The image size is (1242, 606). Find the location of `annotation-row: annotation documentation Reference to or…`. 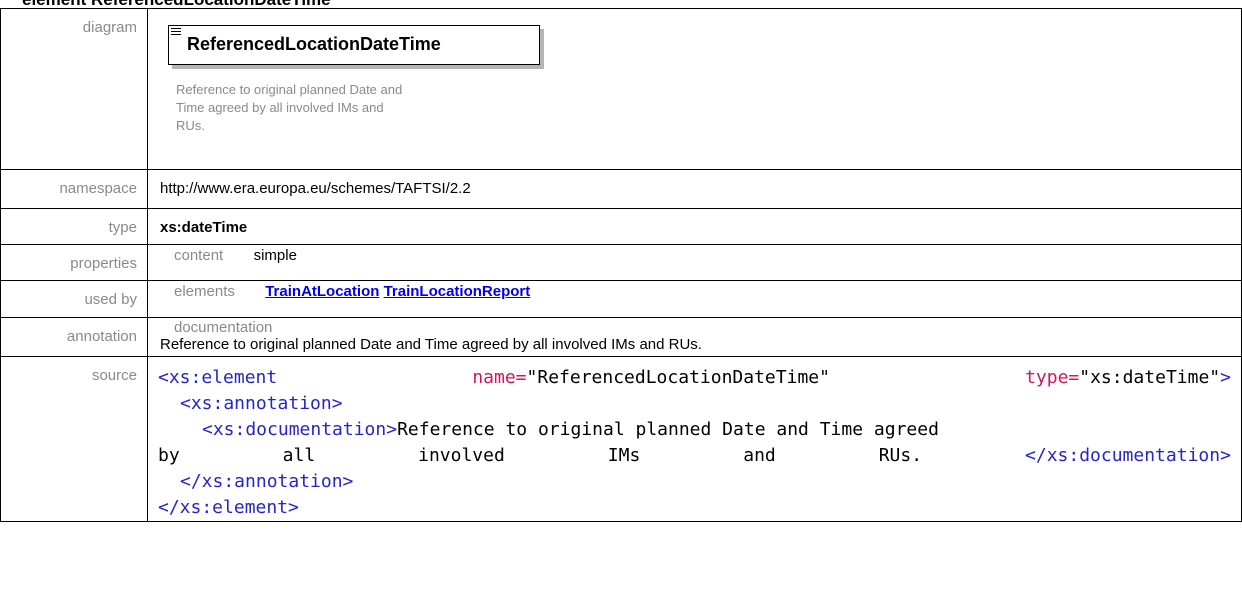

annotation-row: annotation documentation Reference to or… is located at coordinates (621, 337).